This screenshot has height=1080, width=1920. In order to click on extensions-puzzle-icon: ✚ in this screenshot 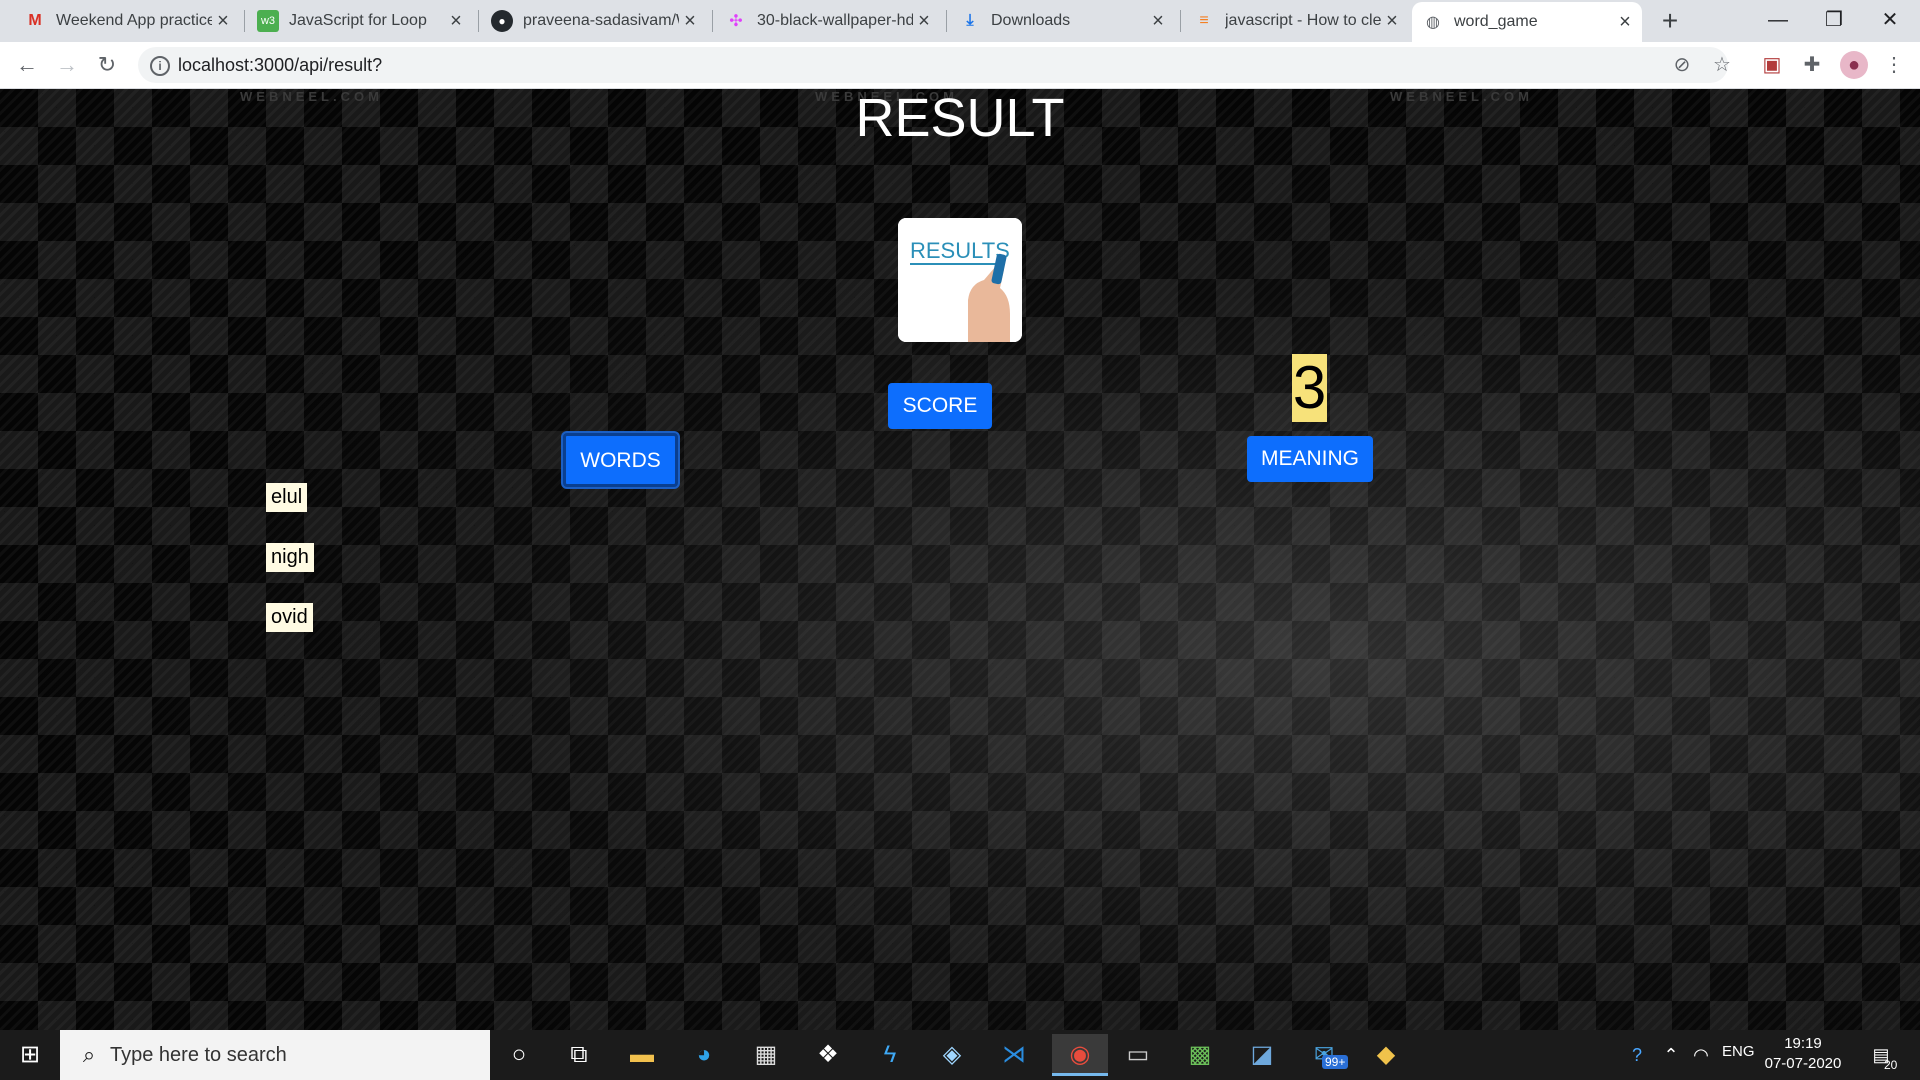, I will do `click(1812, 65)`.